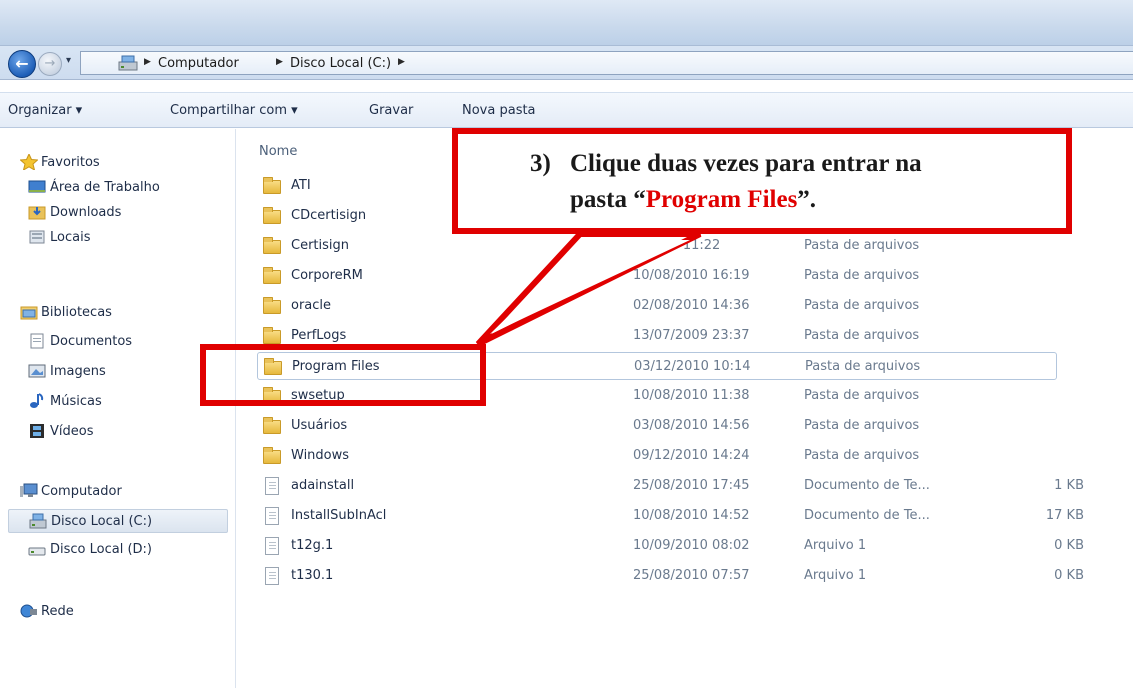  I want to click on places-icon, so click(37, 237).